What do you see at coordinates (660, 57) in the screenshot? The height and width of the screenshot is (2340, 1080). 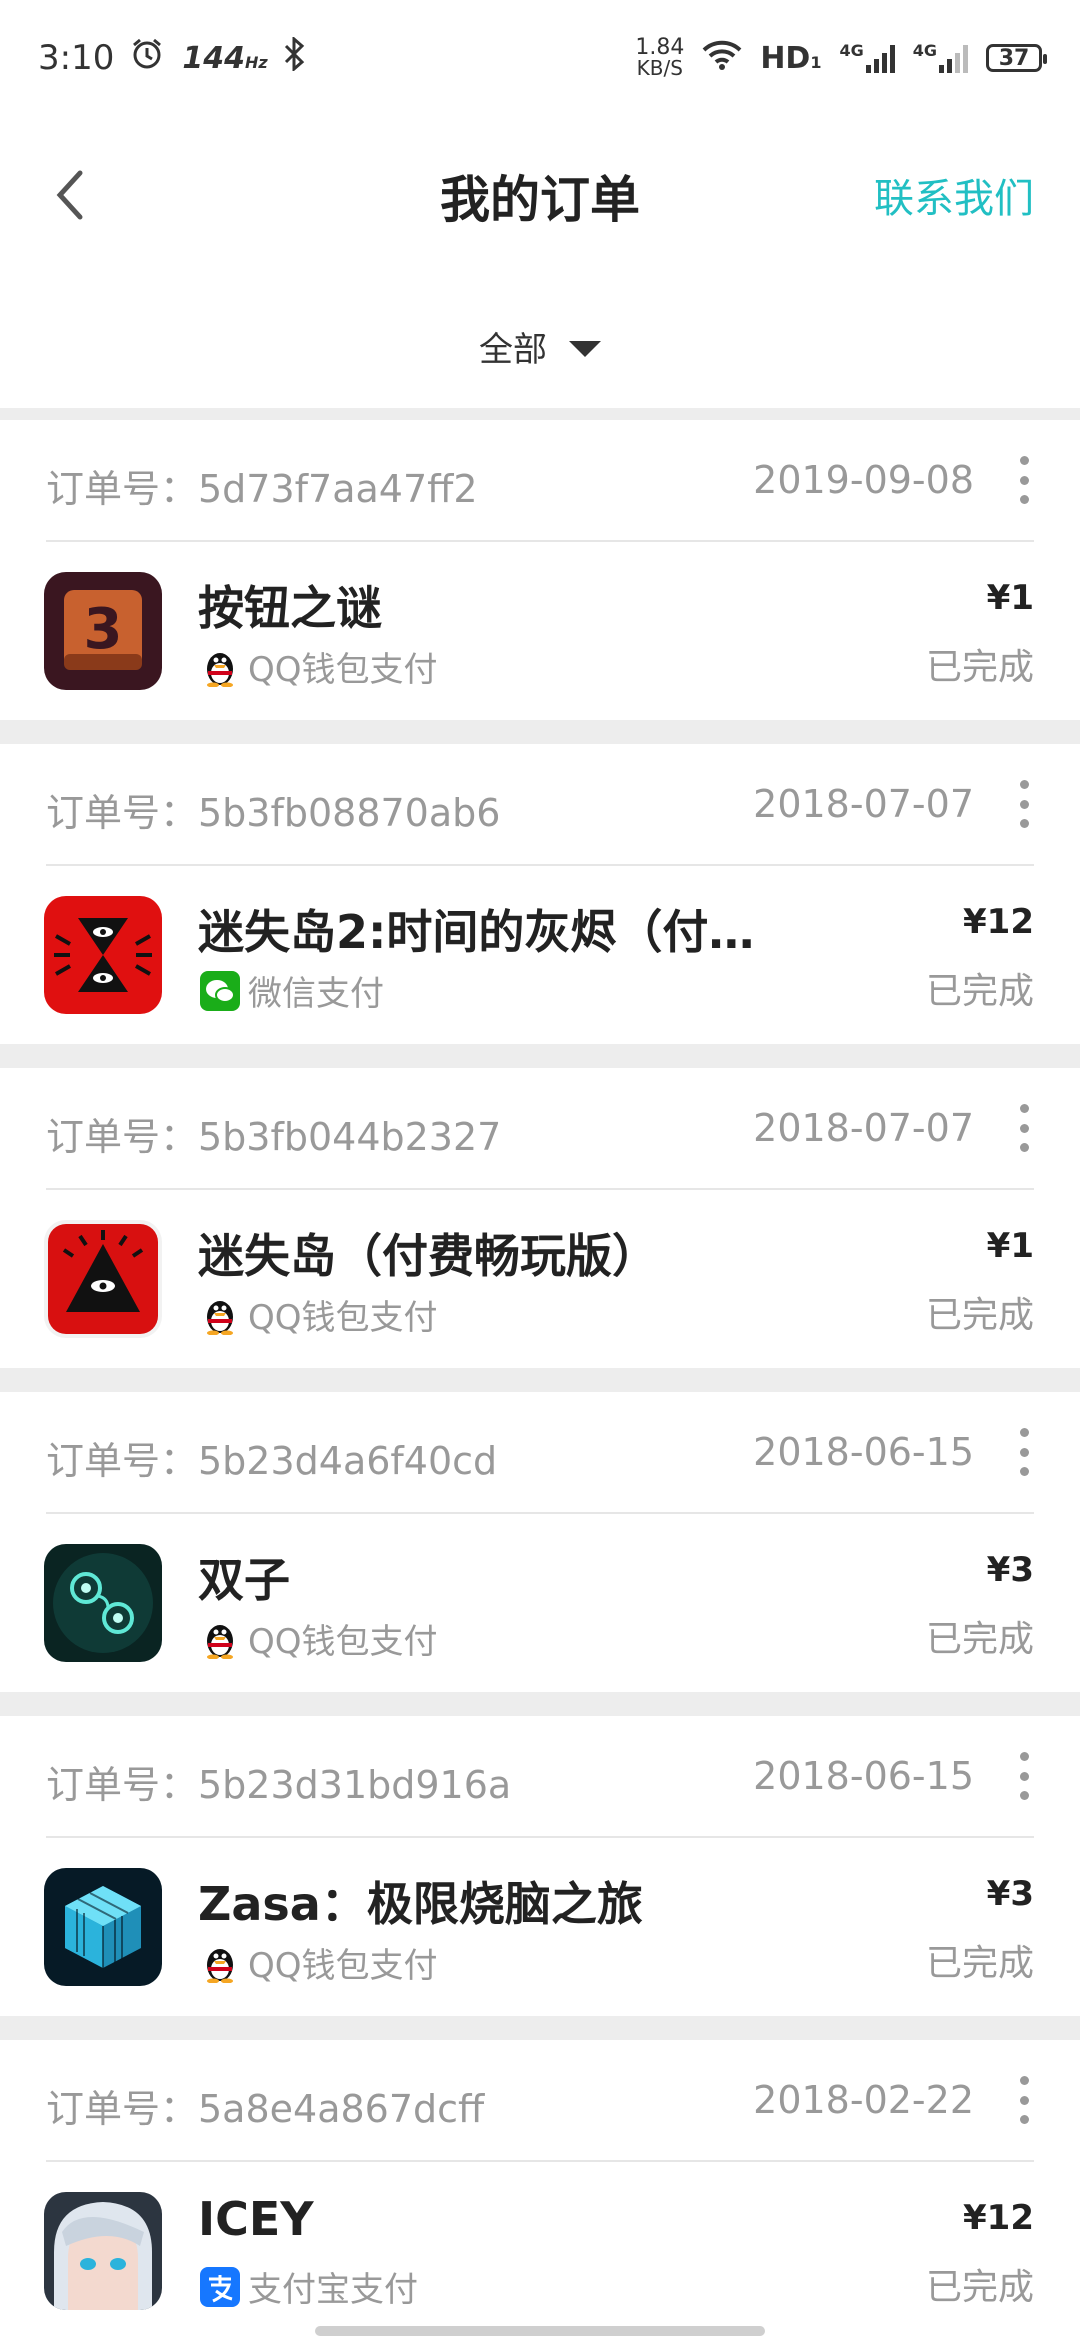 I see `network-speed: 1.84 KB/S` at bounding box center [660, 57].